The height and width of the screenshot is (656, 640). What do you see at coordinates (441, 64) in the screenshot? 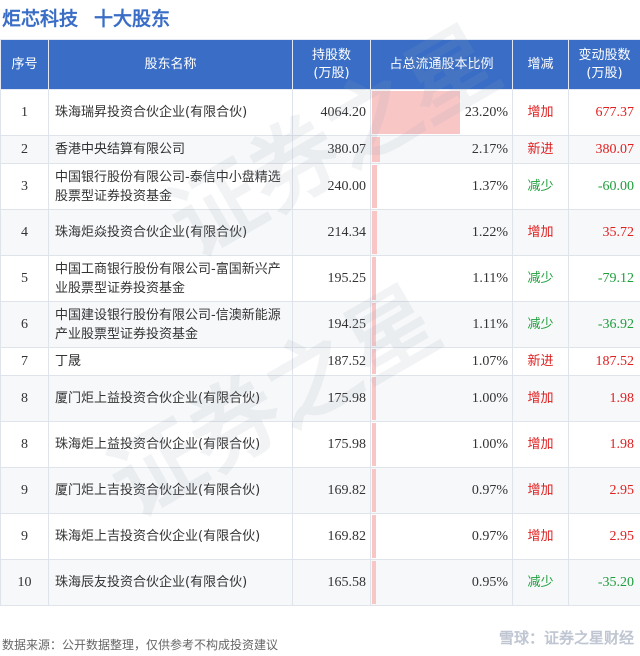
I see `header-ratio: 占总流通股本比例` at bounding box center [441, 64].